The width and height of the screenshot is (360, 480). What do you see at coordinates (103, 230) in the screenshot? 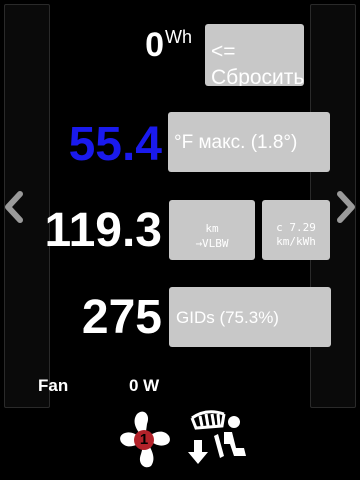
I see `range-value: 119.3` at bounding box center [103, 230].